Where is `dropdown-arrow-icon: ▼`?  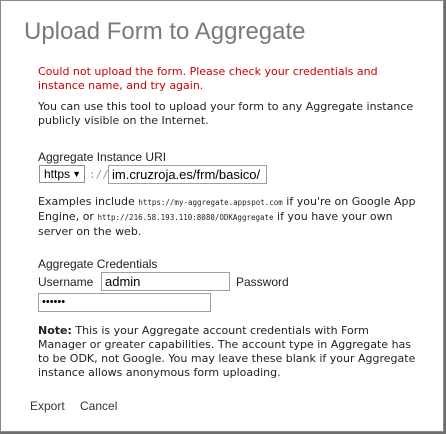
dropdown-arrow-icon: ▼ is located at coordinates (76, 174).